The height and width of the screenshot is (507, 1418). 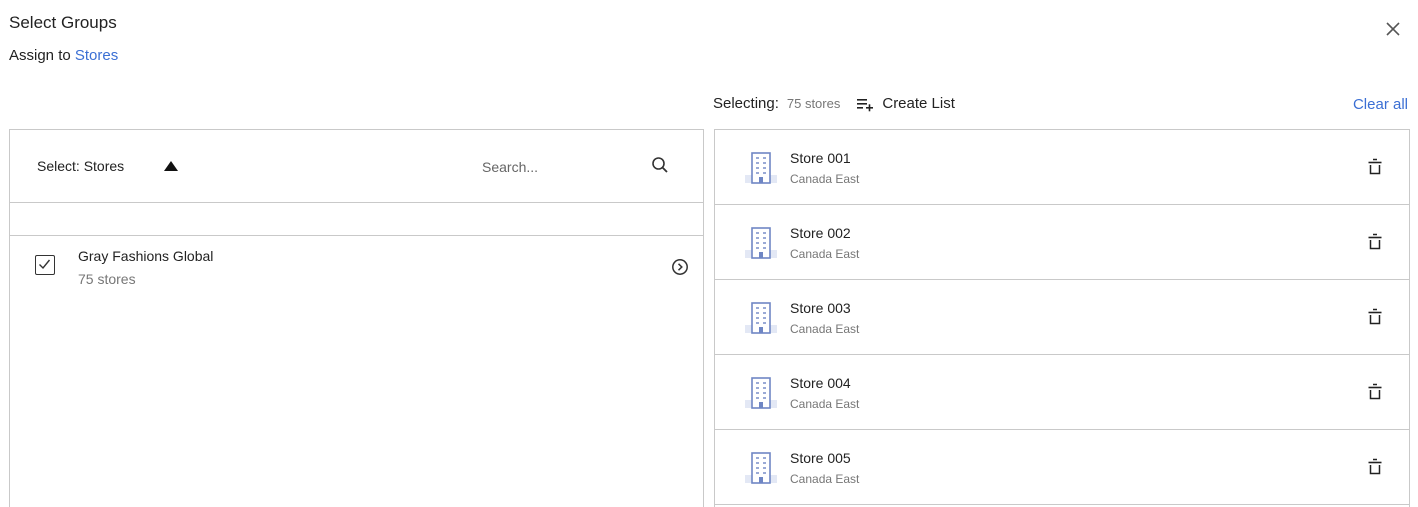 I want to click on chevron-right-circle-icon, so click(x=680, y=267).